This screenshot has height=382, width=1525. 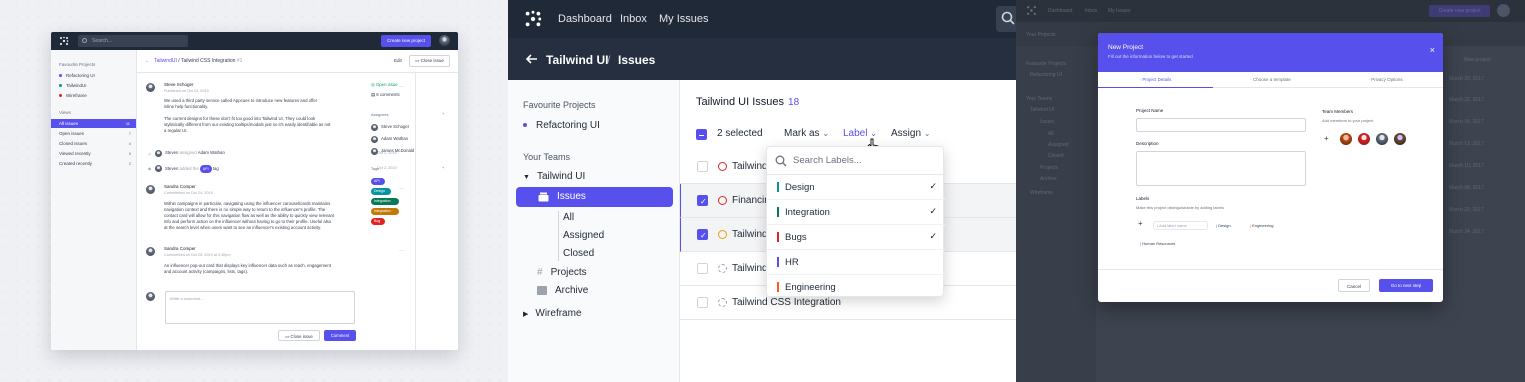 I want to click on label-chip-engineering: | Engineering, so click(x=1262, y=225).